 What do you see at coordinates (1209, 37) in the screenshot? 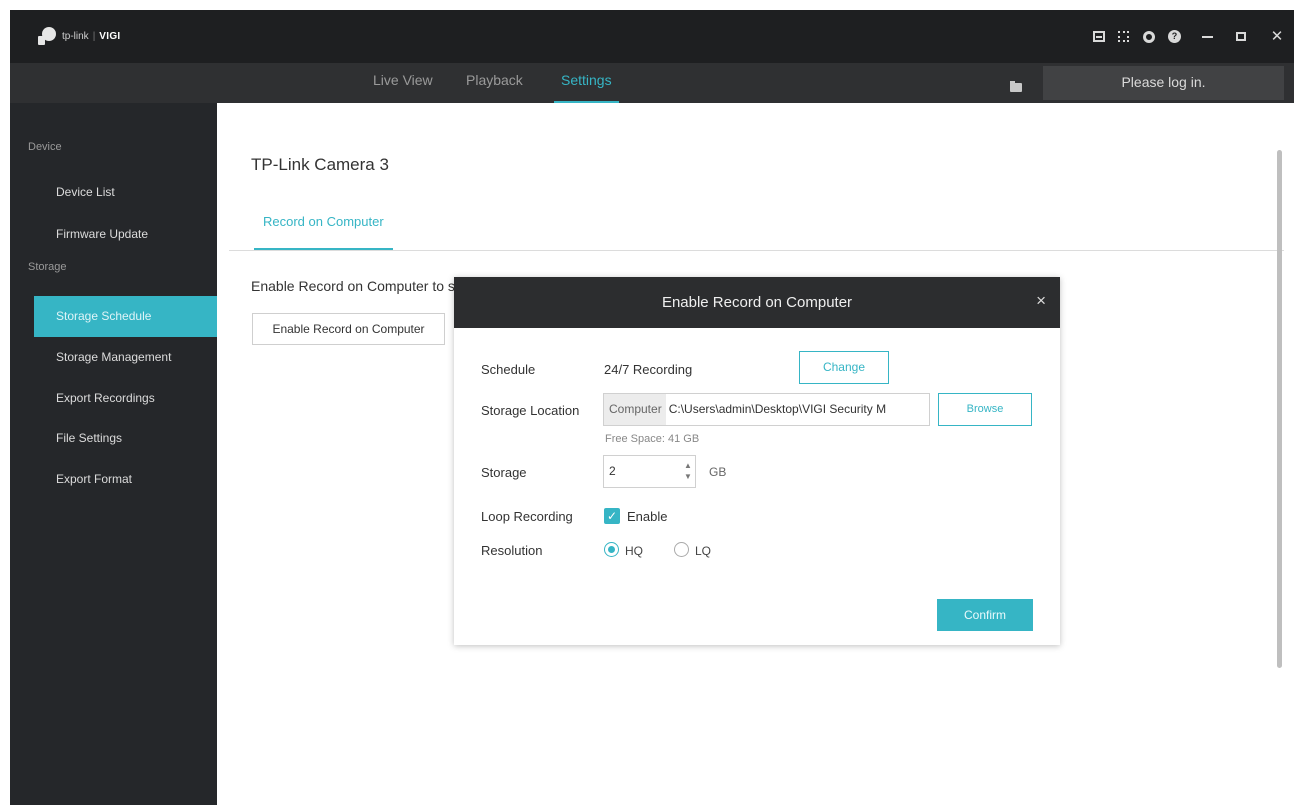
I see `minimize-icon` at bounding box center [1209, 37].